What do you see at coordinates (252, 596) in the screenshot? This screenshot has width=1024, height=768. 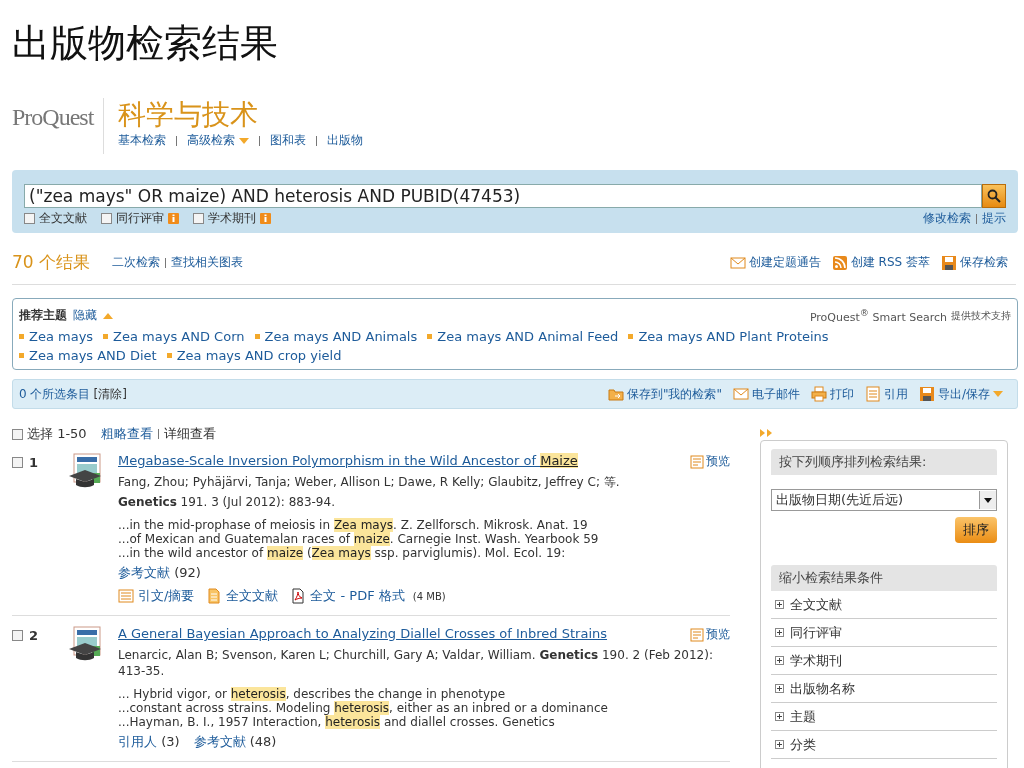 I see `document-link: 全文文献` at bounding box center [252, 596].